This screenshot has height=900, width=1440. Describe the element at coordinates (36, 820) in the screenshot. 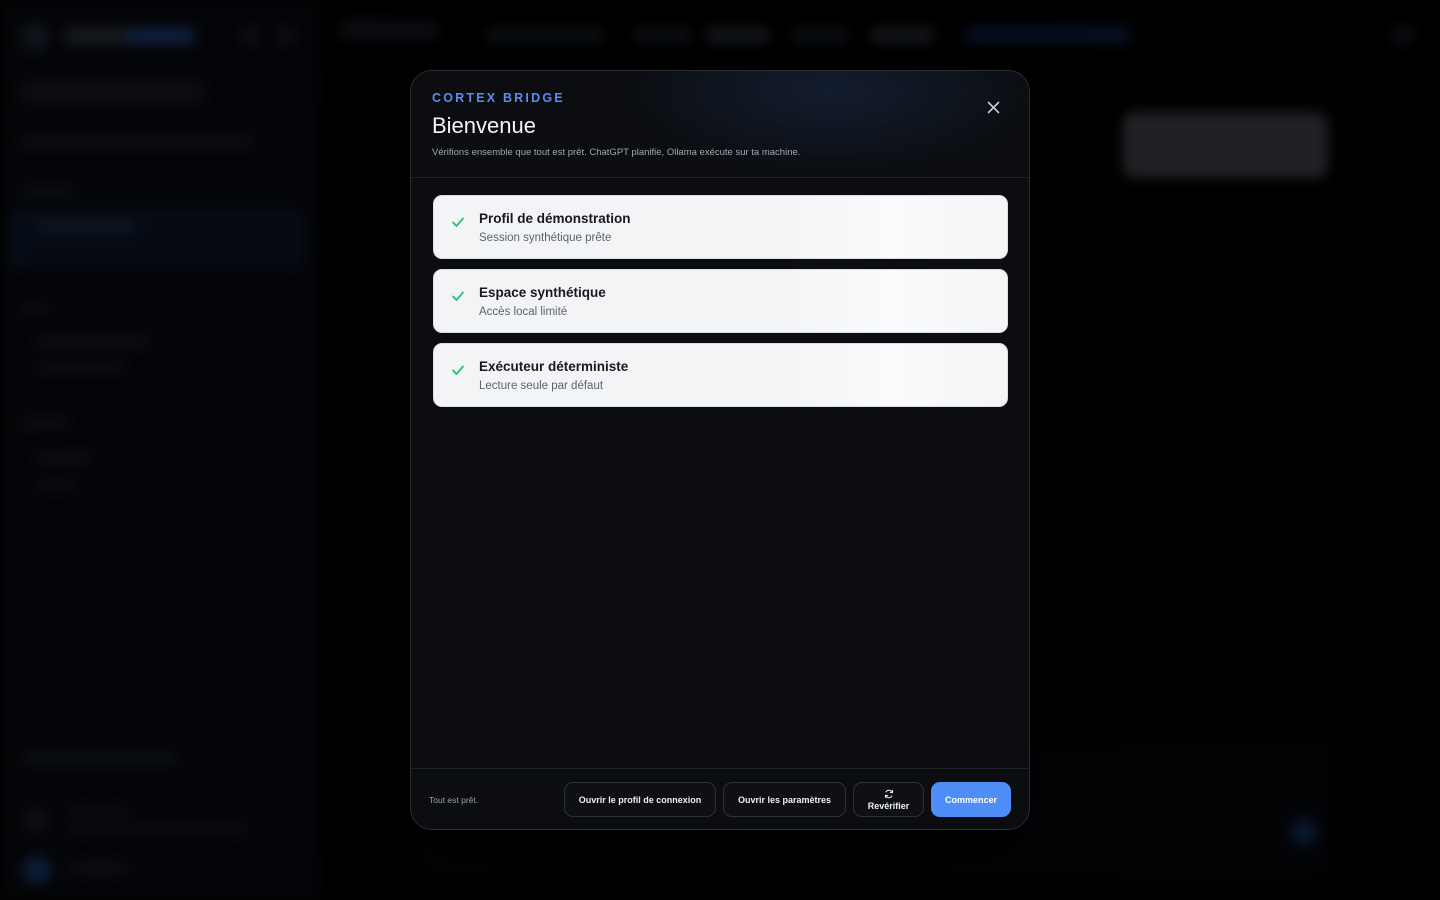

I see `sidebar-icon` at that location.